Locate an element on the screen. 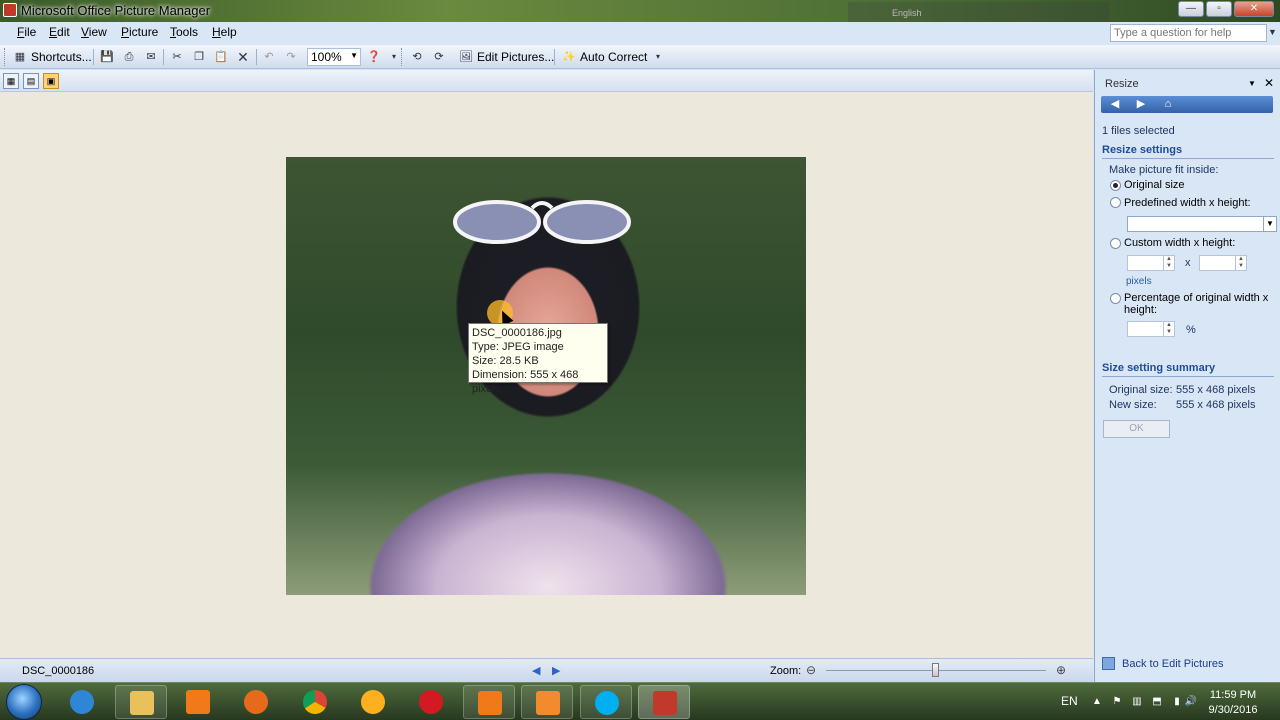 This screenshot has width=1280, height=720. rotate-left-icon: ⟲ is located at coordinates (417, 57).